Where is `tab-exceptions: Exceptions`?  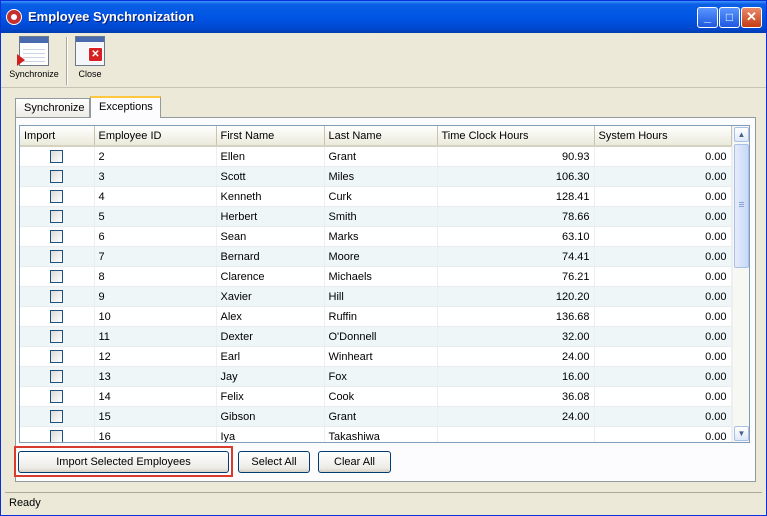
tab-exceptions: Exceptions is located at coordinates (125, 107).